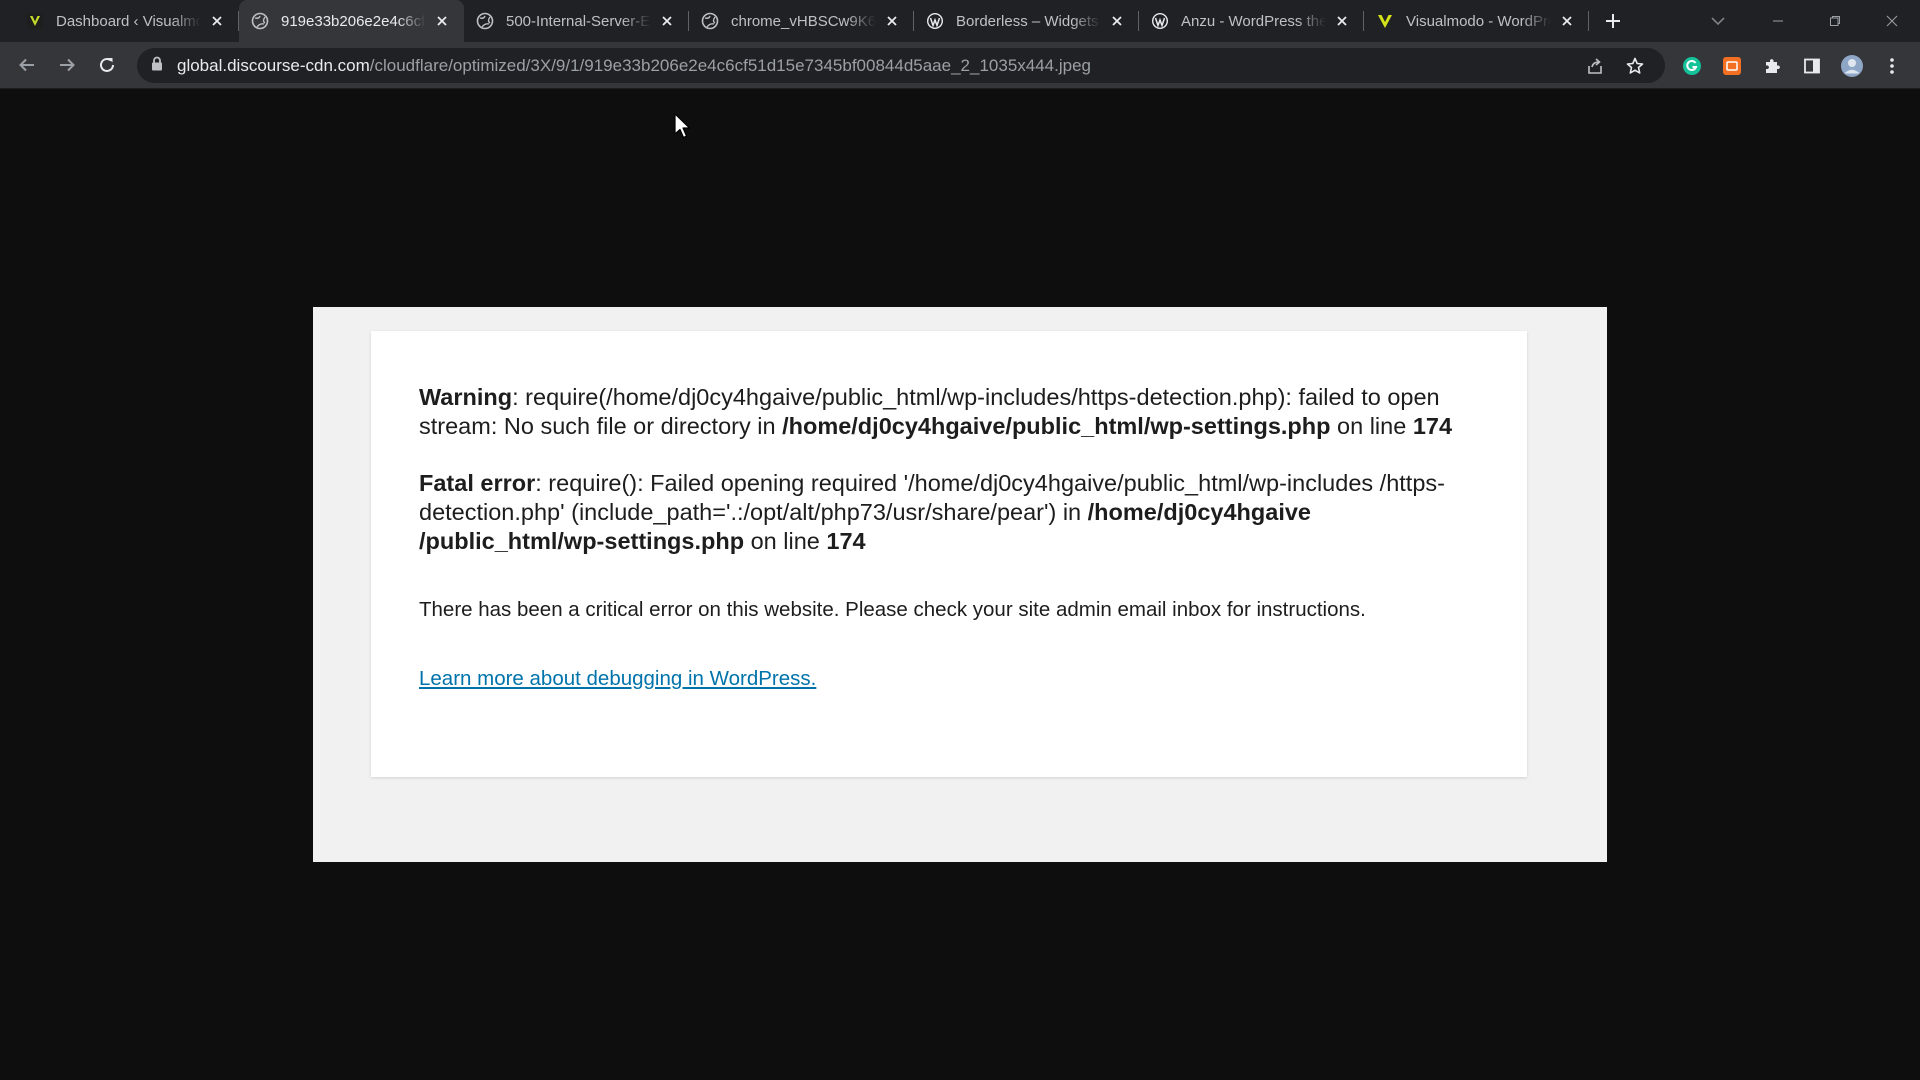 The image size is (1920, 1080). What do you see at coordinates (785, 541) in the screenshot?
I see `fatal-line-prefix: on line` at bounding box center [785, 541].